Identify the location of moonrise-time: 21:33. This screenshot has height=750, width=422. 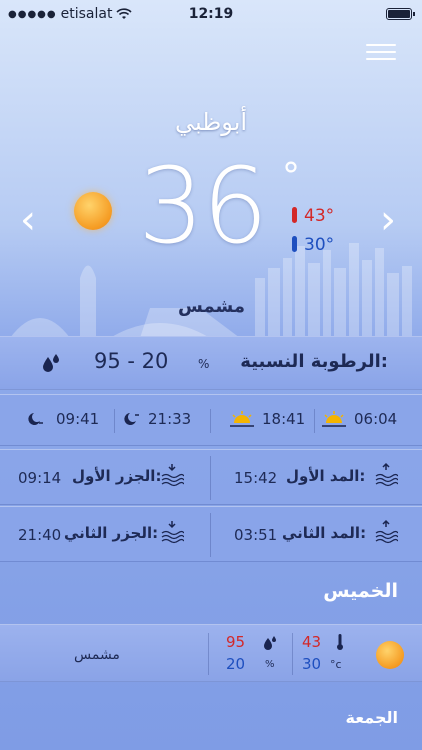
(170, 419).